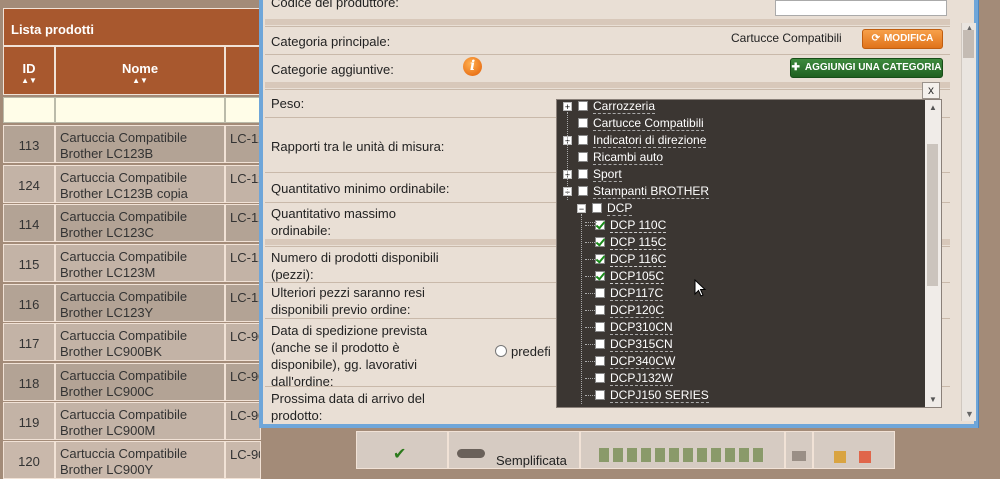 The width and height of the screenshot is (1000, 479). What do you see at coordinates (132, 27) in the screenshot?
I see `list-title: Lista prodotti` at bounding box center [132, 27].